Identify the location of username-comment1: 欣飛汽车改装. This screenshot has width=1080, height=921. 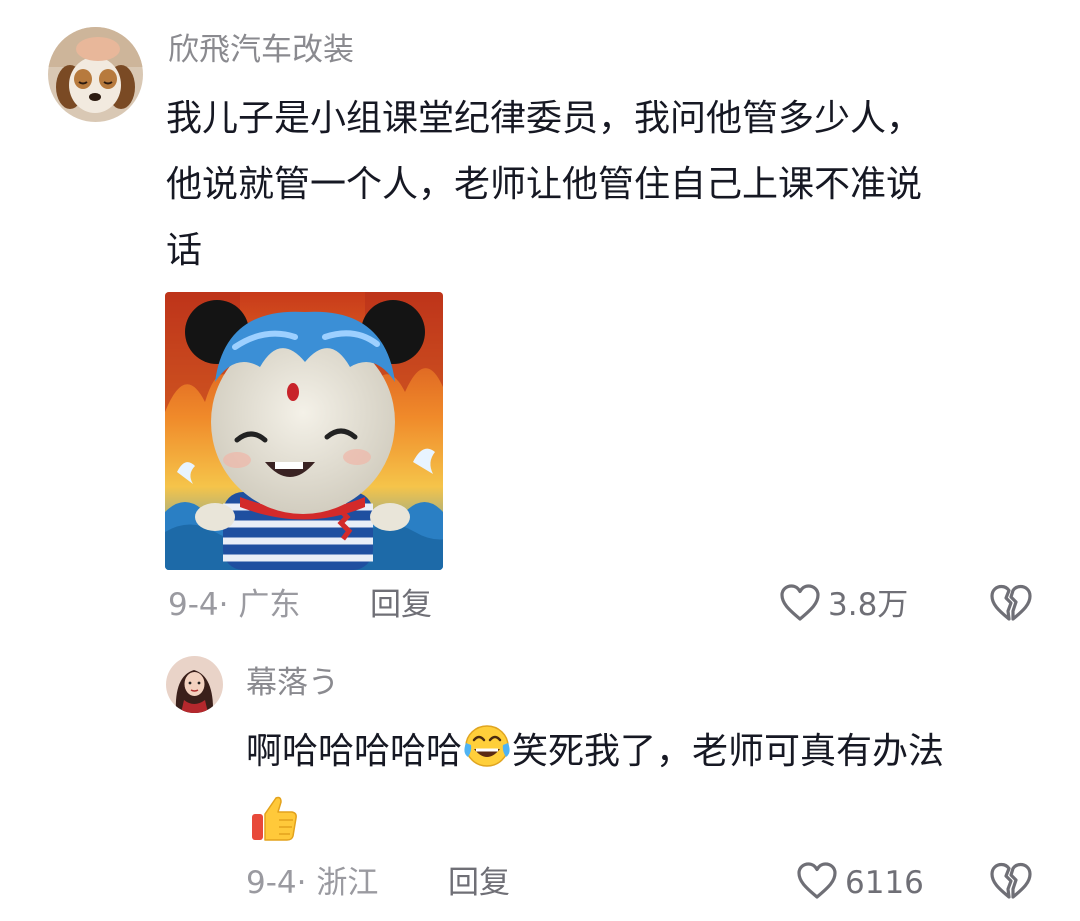
(261, 50).